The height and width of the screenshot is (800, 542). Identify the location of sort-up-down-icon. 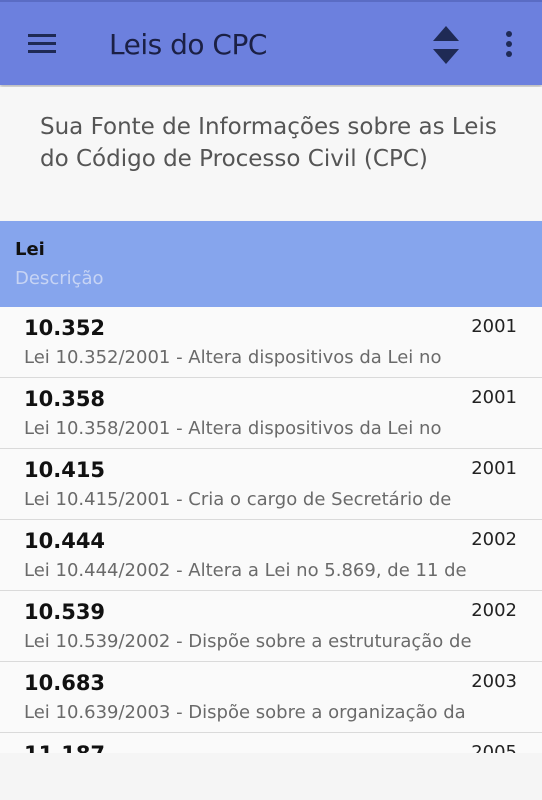
(446, 45).